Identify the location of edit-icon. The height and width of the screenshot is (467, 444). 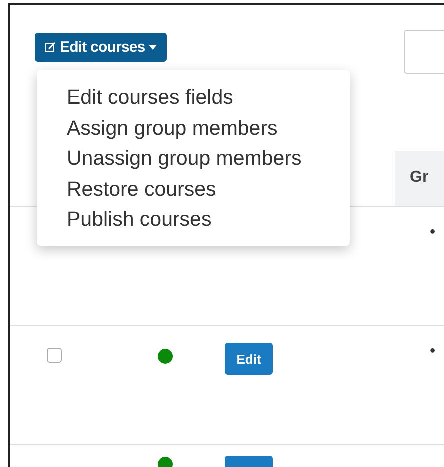
(50, 47).